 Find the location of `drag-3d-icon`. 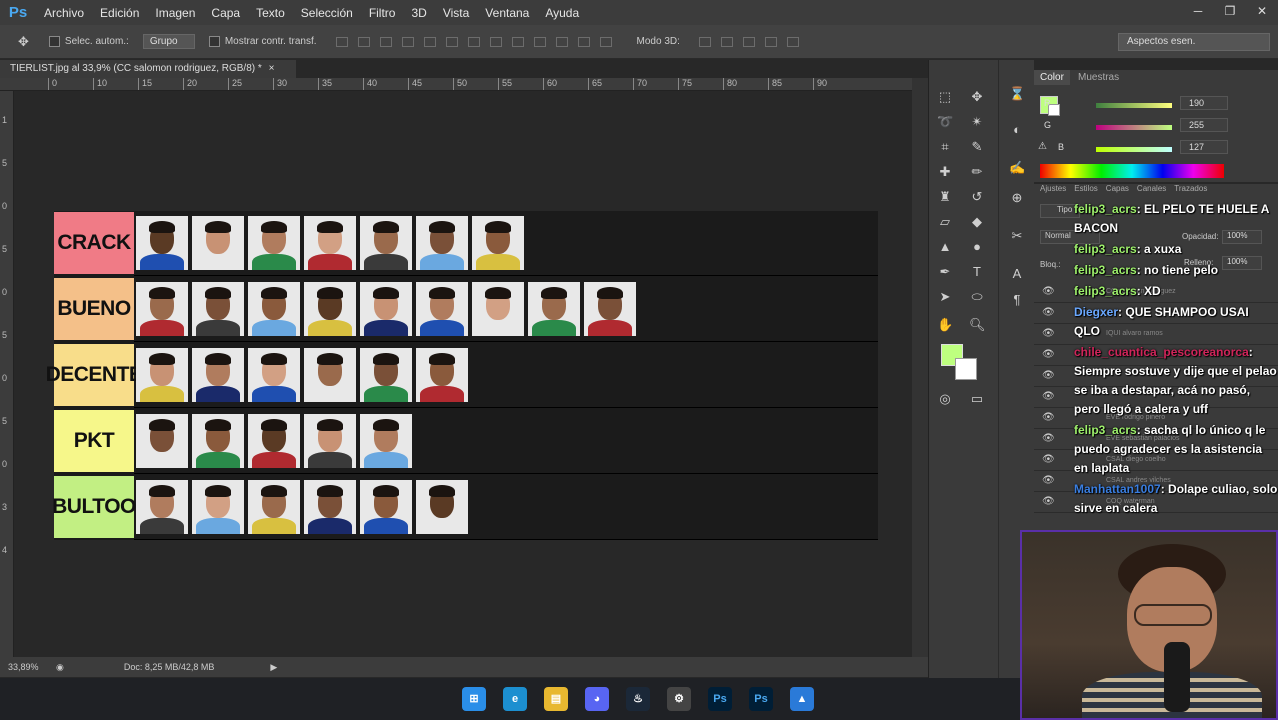

drag-3d-icon is located at coordinates (748, 41).